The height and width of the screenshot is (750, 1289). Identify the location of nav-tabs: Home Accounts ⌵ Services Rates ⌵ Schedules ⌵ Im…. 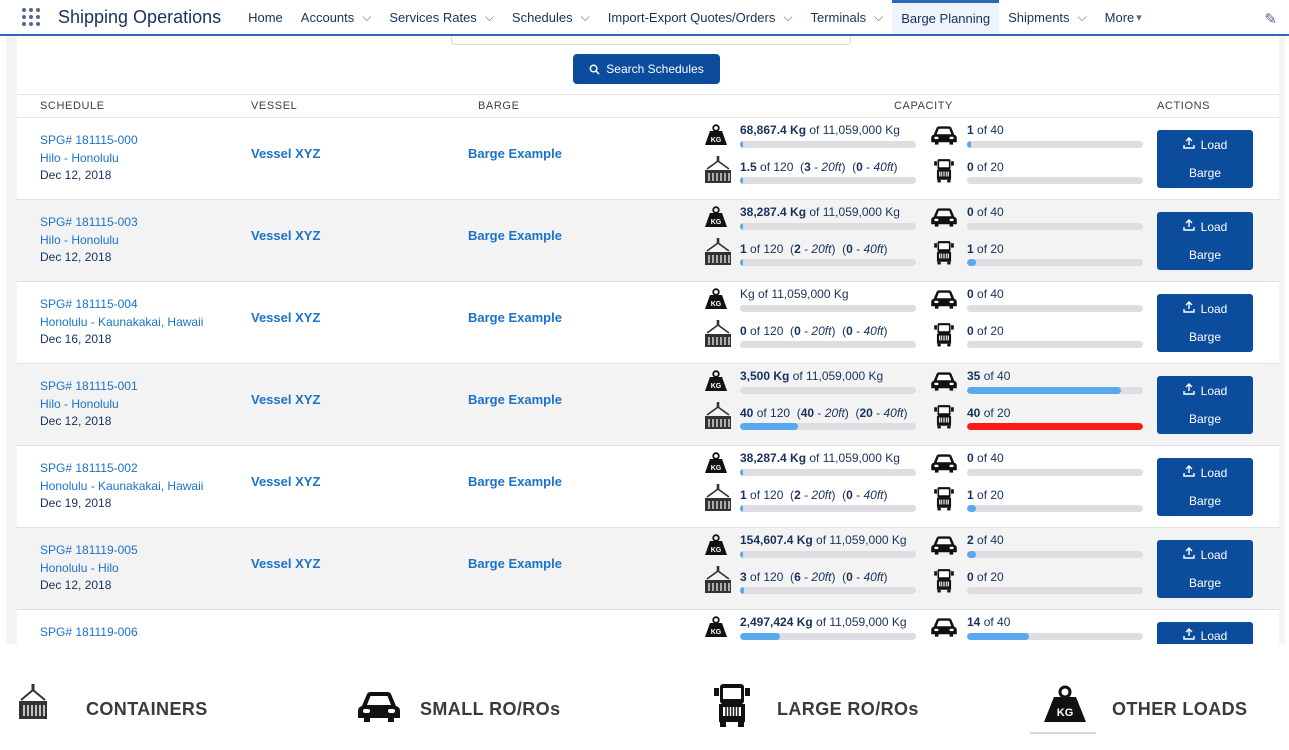
(695, 17).